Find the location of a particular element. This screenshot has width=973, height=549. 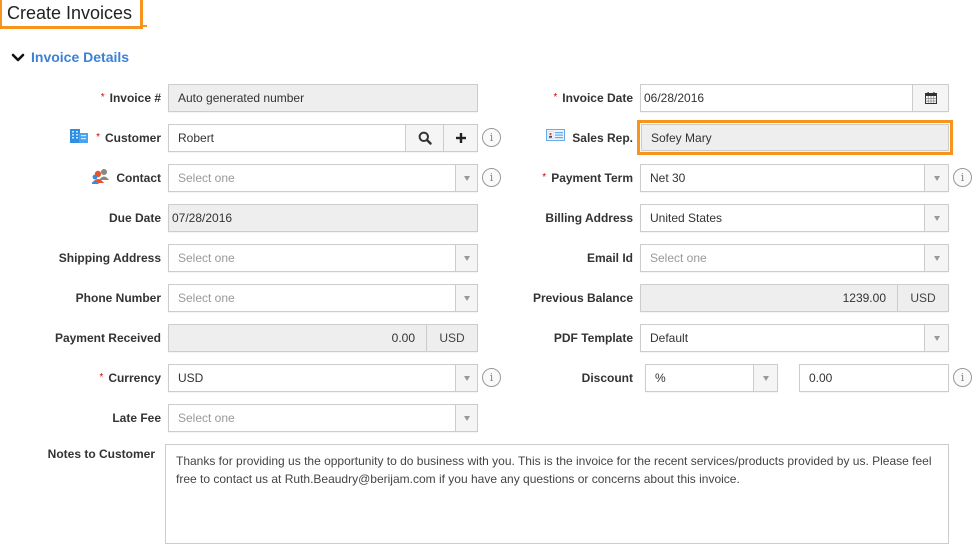

customer-value: Robert is located at coordinates (287, 138).